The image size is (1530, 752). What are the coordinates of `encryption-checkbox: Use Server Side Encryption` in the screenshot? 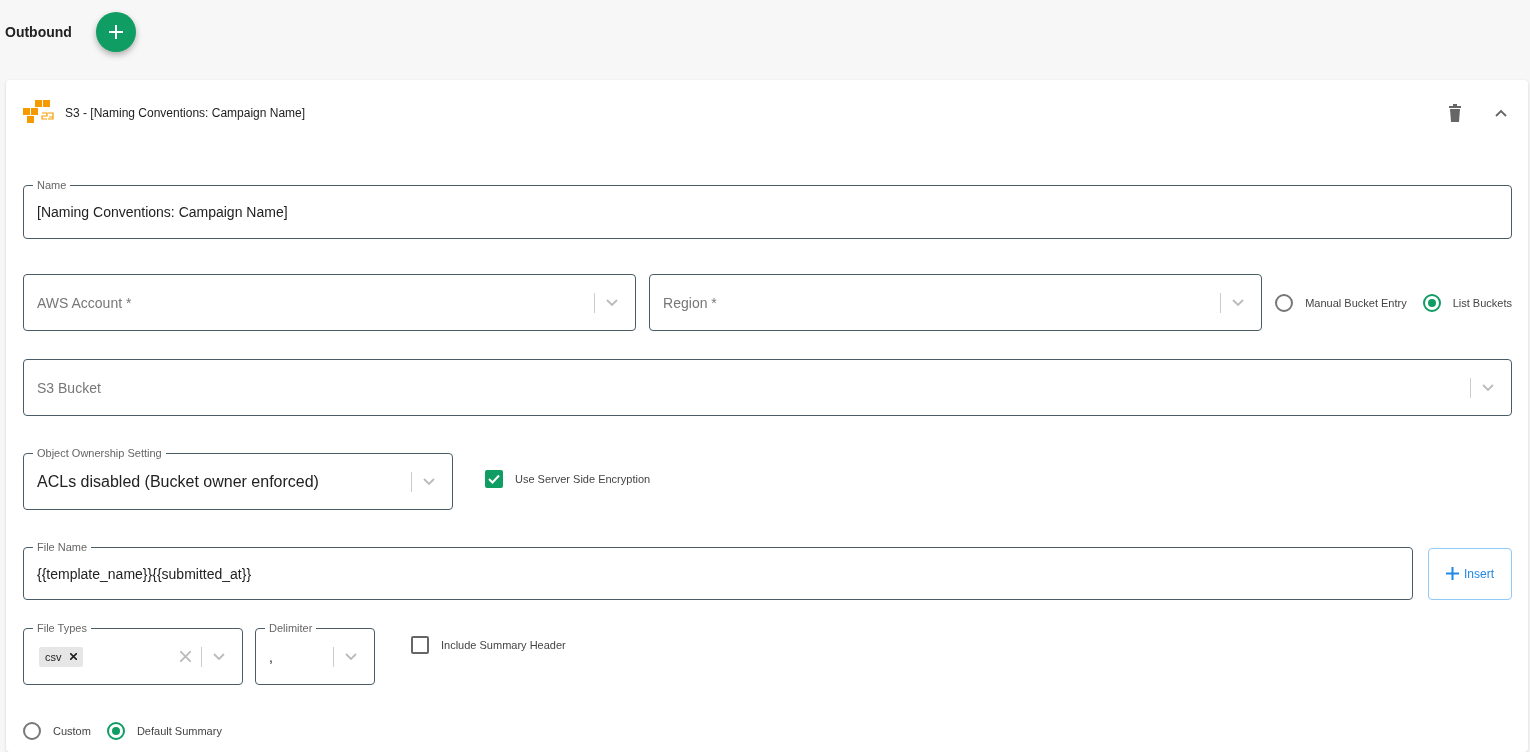 It's located at (568, 479).